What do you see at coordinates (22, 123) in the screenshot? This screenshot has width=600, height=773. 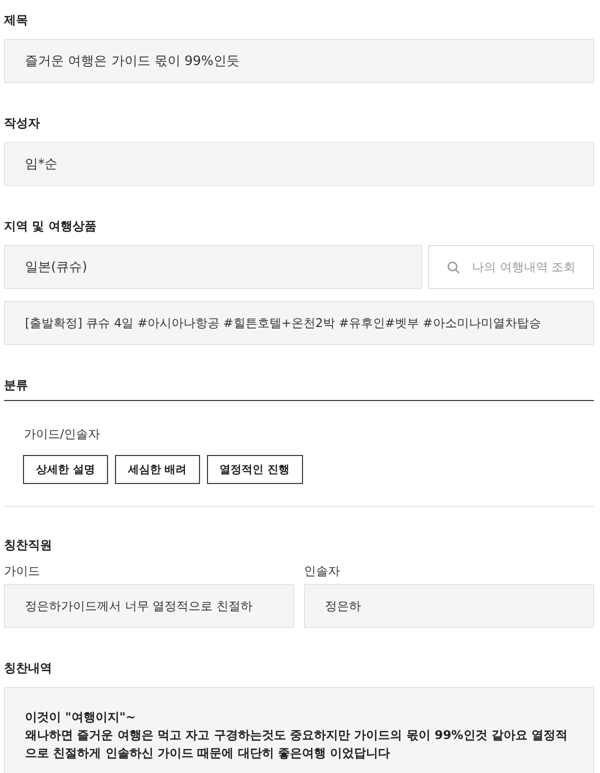 I see `field-label: 작성자` at bounding box center [22, 123].